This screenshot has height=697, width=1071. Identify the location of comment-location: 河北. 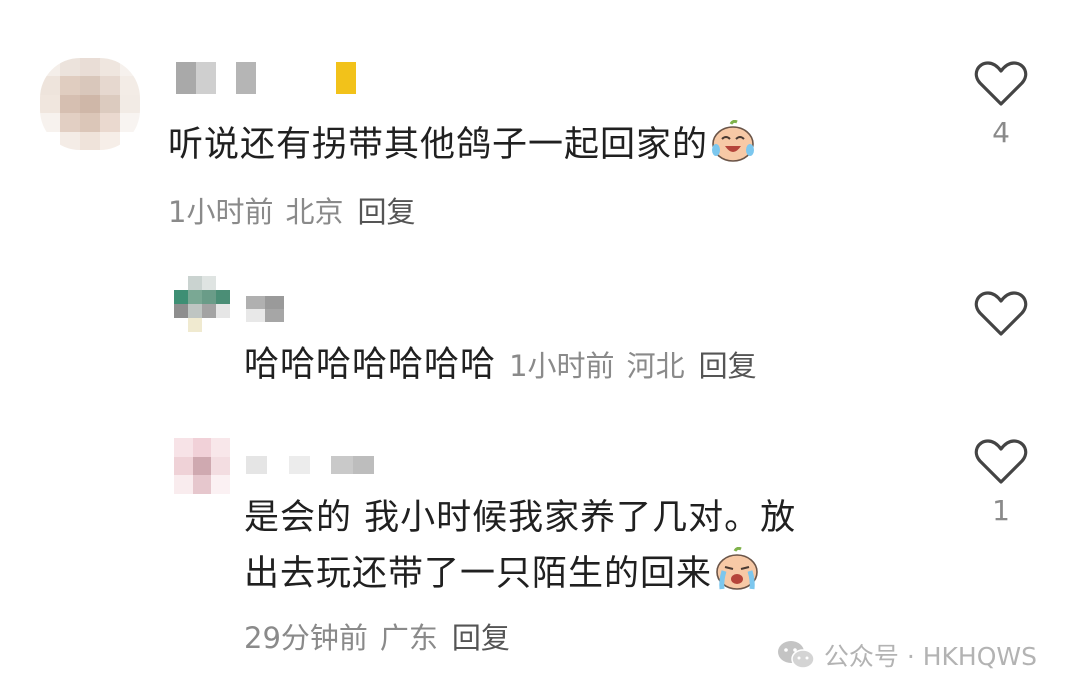
(655, 366).